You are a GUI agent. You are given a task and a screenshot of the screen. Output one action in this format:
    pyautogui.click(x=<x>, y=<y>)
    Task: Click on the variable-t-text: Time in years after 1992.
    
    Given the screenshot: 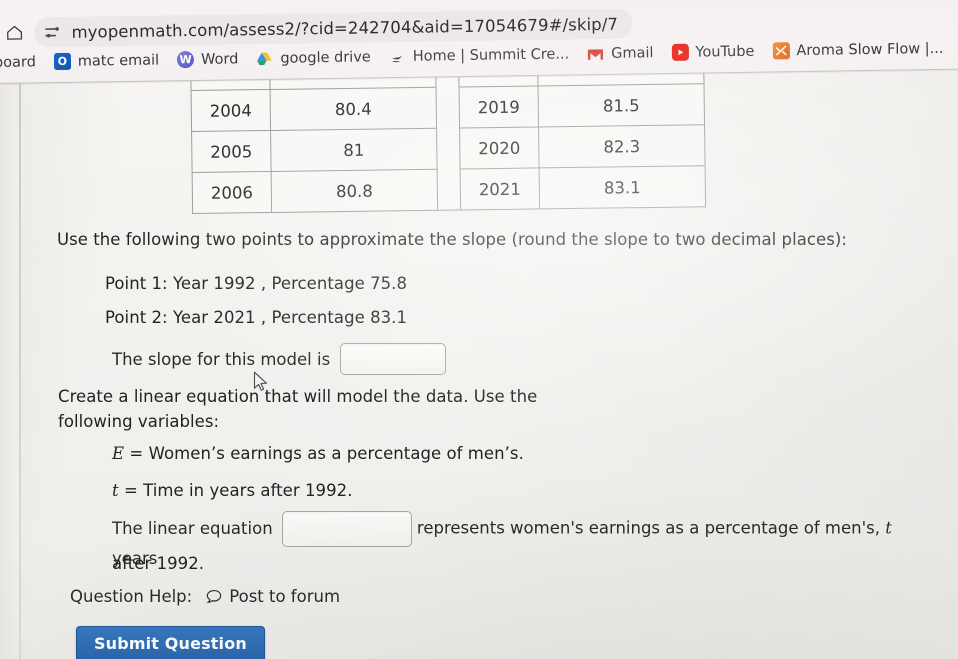 What is the action you would take?
    pyautogui.click(x=248, y=490)
    